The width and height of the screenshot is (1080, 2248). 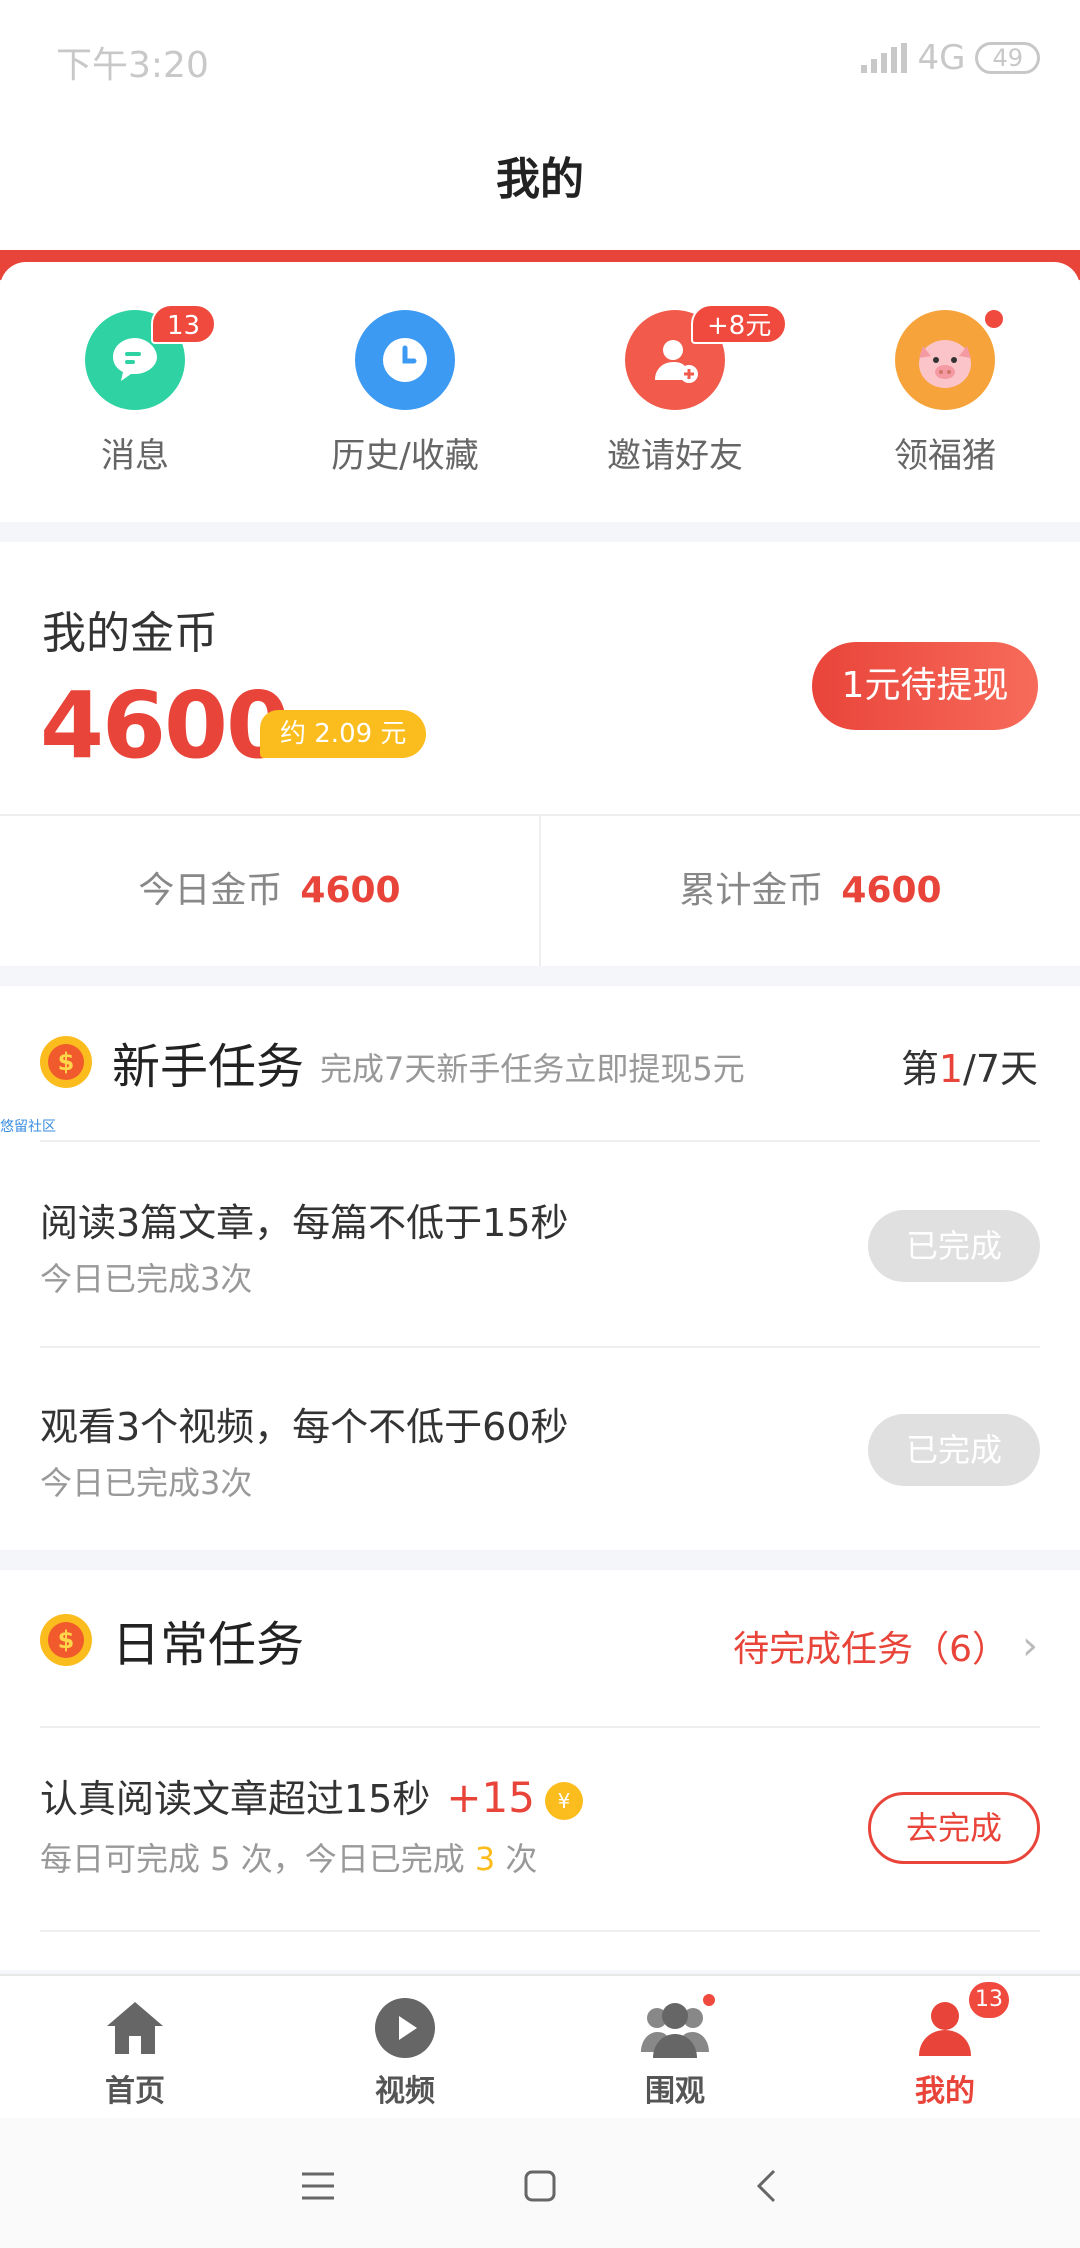 What do you see at coordinates (766, 2186) in the screenshot?
I see `back-icon` at bounding box center [766, 2186].